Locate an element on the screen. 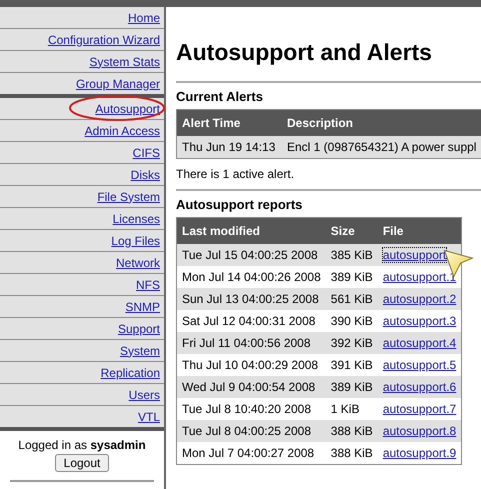 The image size is (481, 489). file-link: autosupport.8 is located at coordinates (419, 431).